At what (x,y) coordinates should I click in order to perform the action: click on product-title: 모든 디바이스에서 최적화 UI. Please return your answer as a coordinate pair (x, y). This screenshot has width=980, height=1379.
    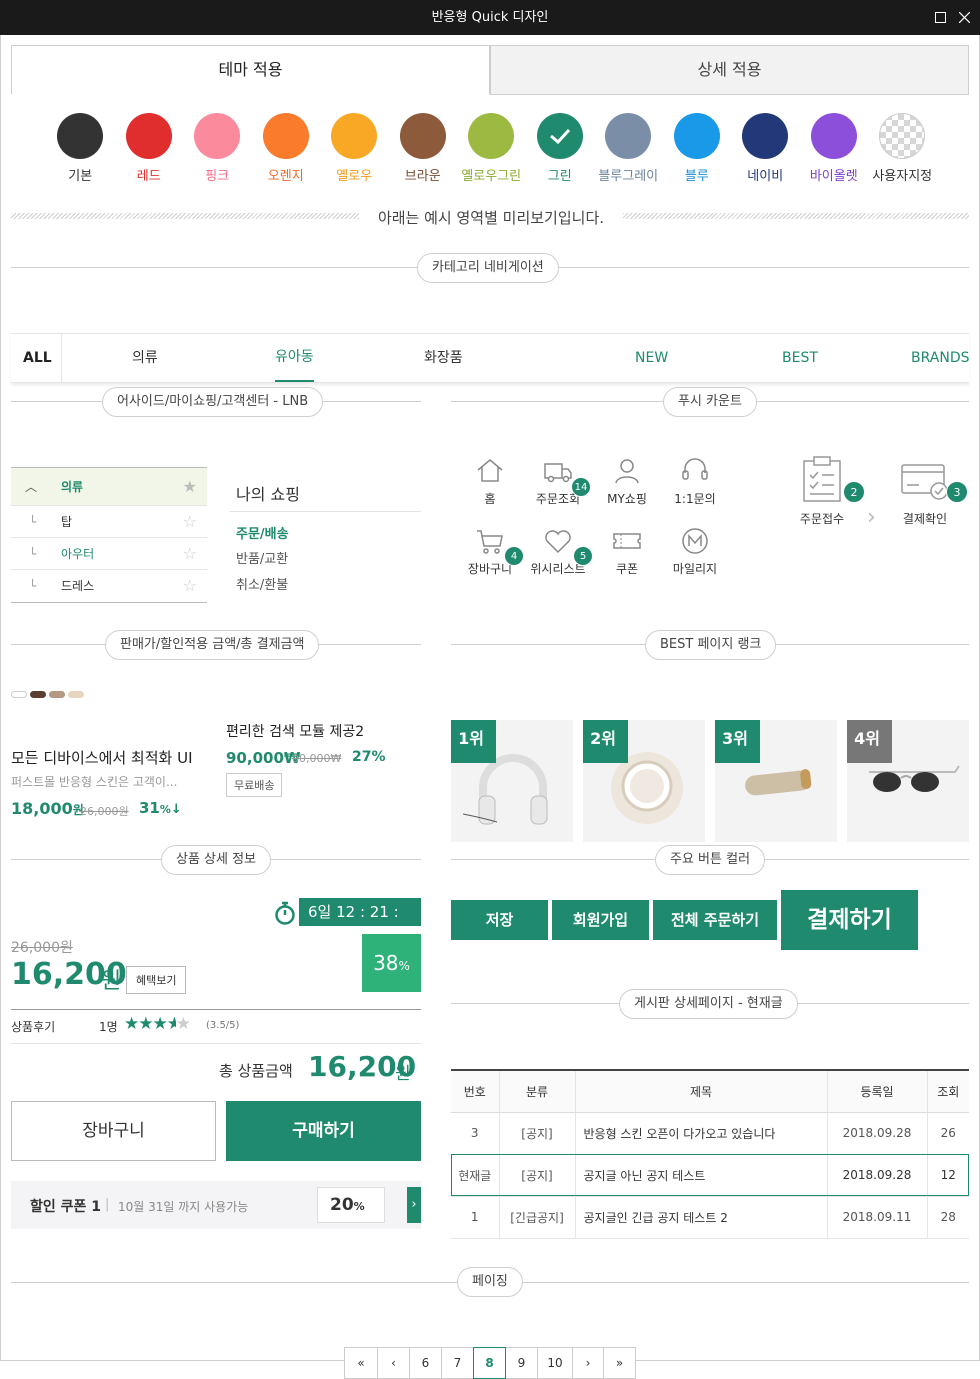
    Looking at the image, I should click on (102, 757).